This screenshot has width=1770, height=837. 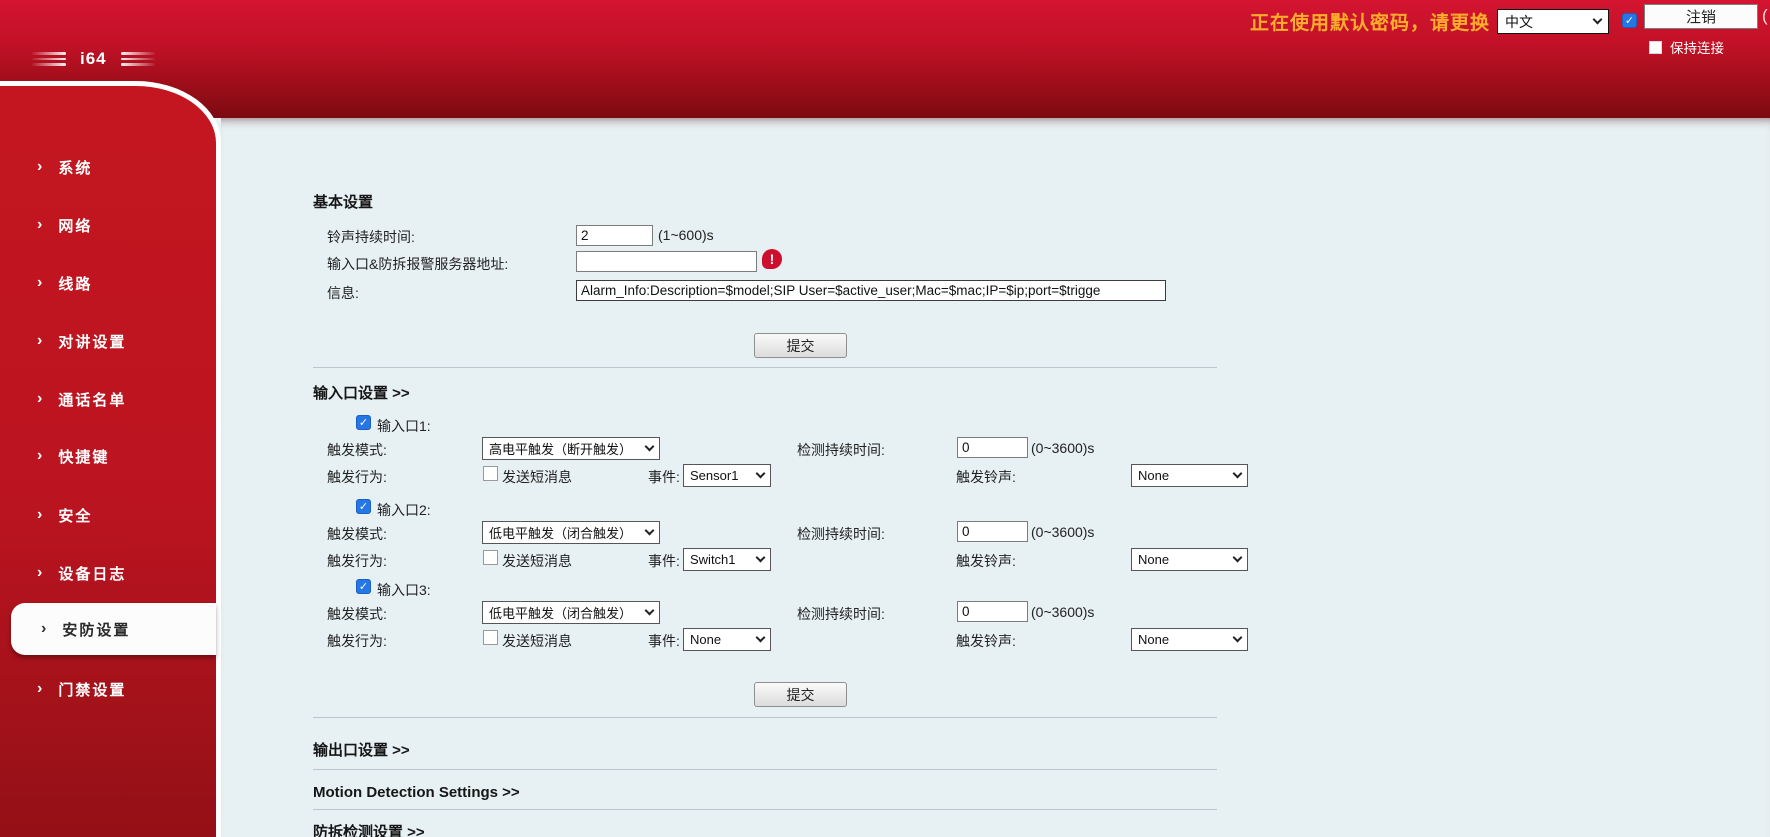 What do you see at coordinates (571, 448) in the screenshot?
I see `trigger-mode-select: 高电平触发（断开触发）` at bounding box center [571, 448].